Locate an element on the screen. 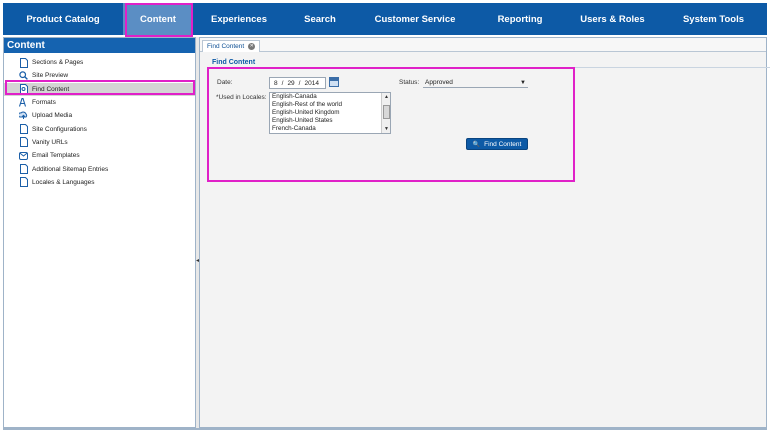 The width and height of the screenshot is (770, 433). tab-bar: Find Content ✕ is located at coordinates (483, 45).